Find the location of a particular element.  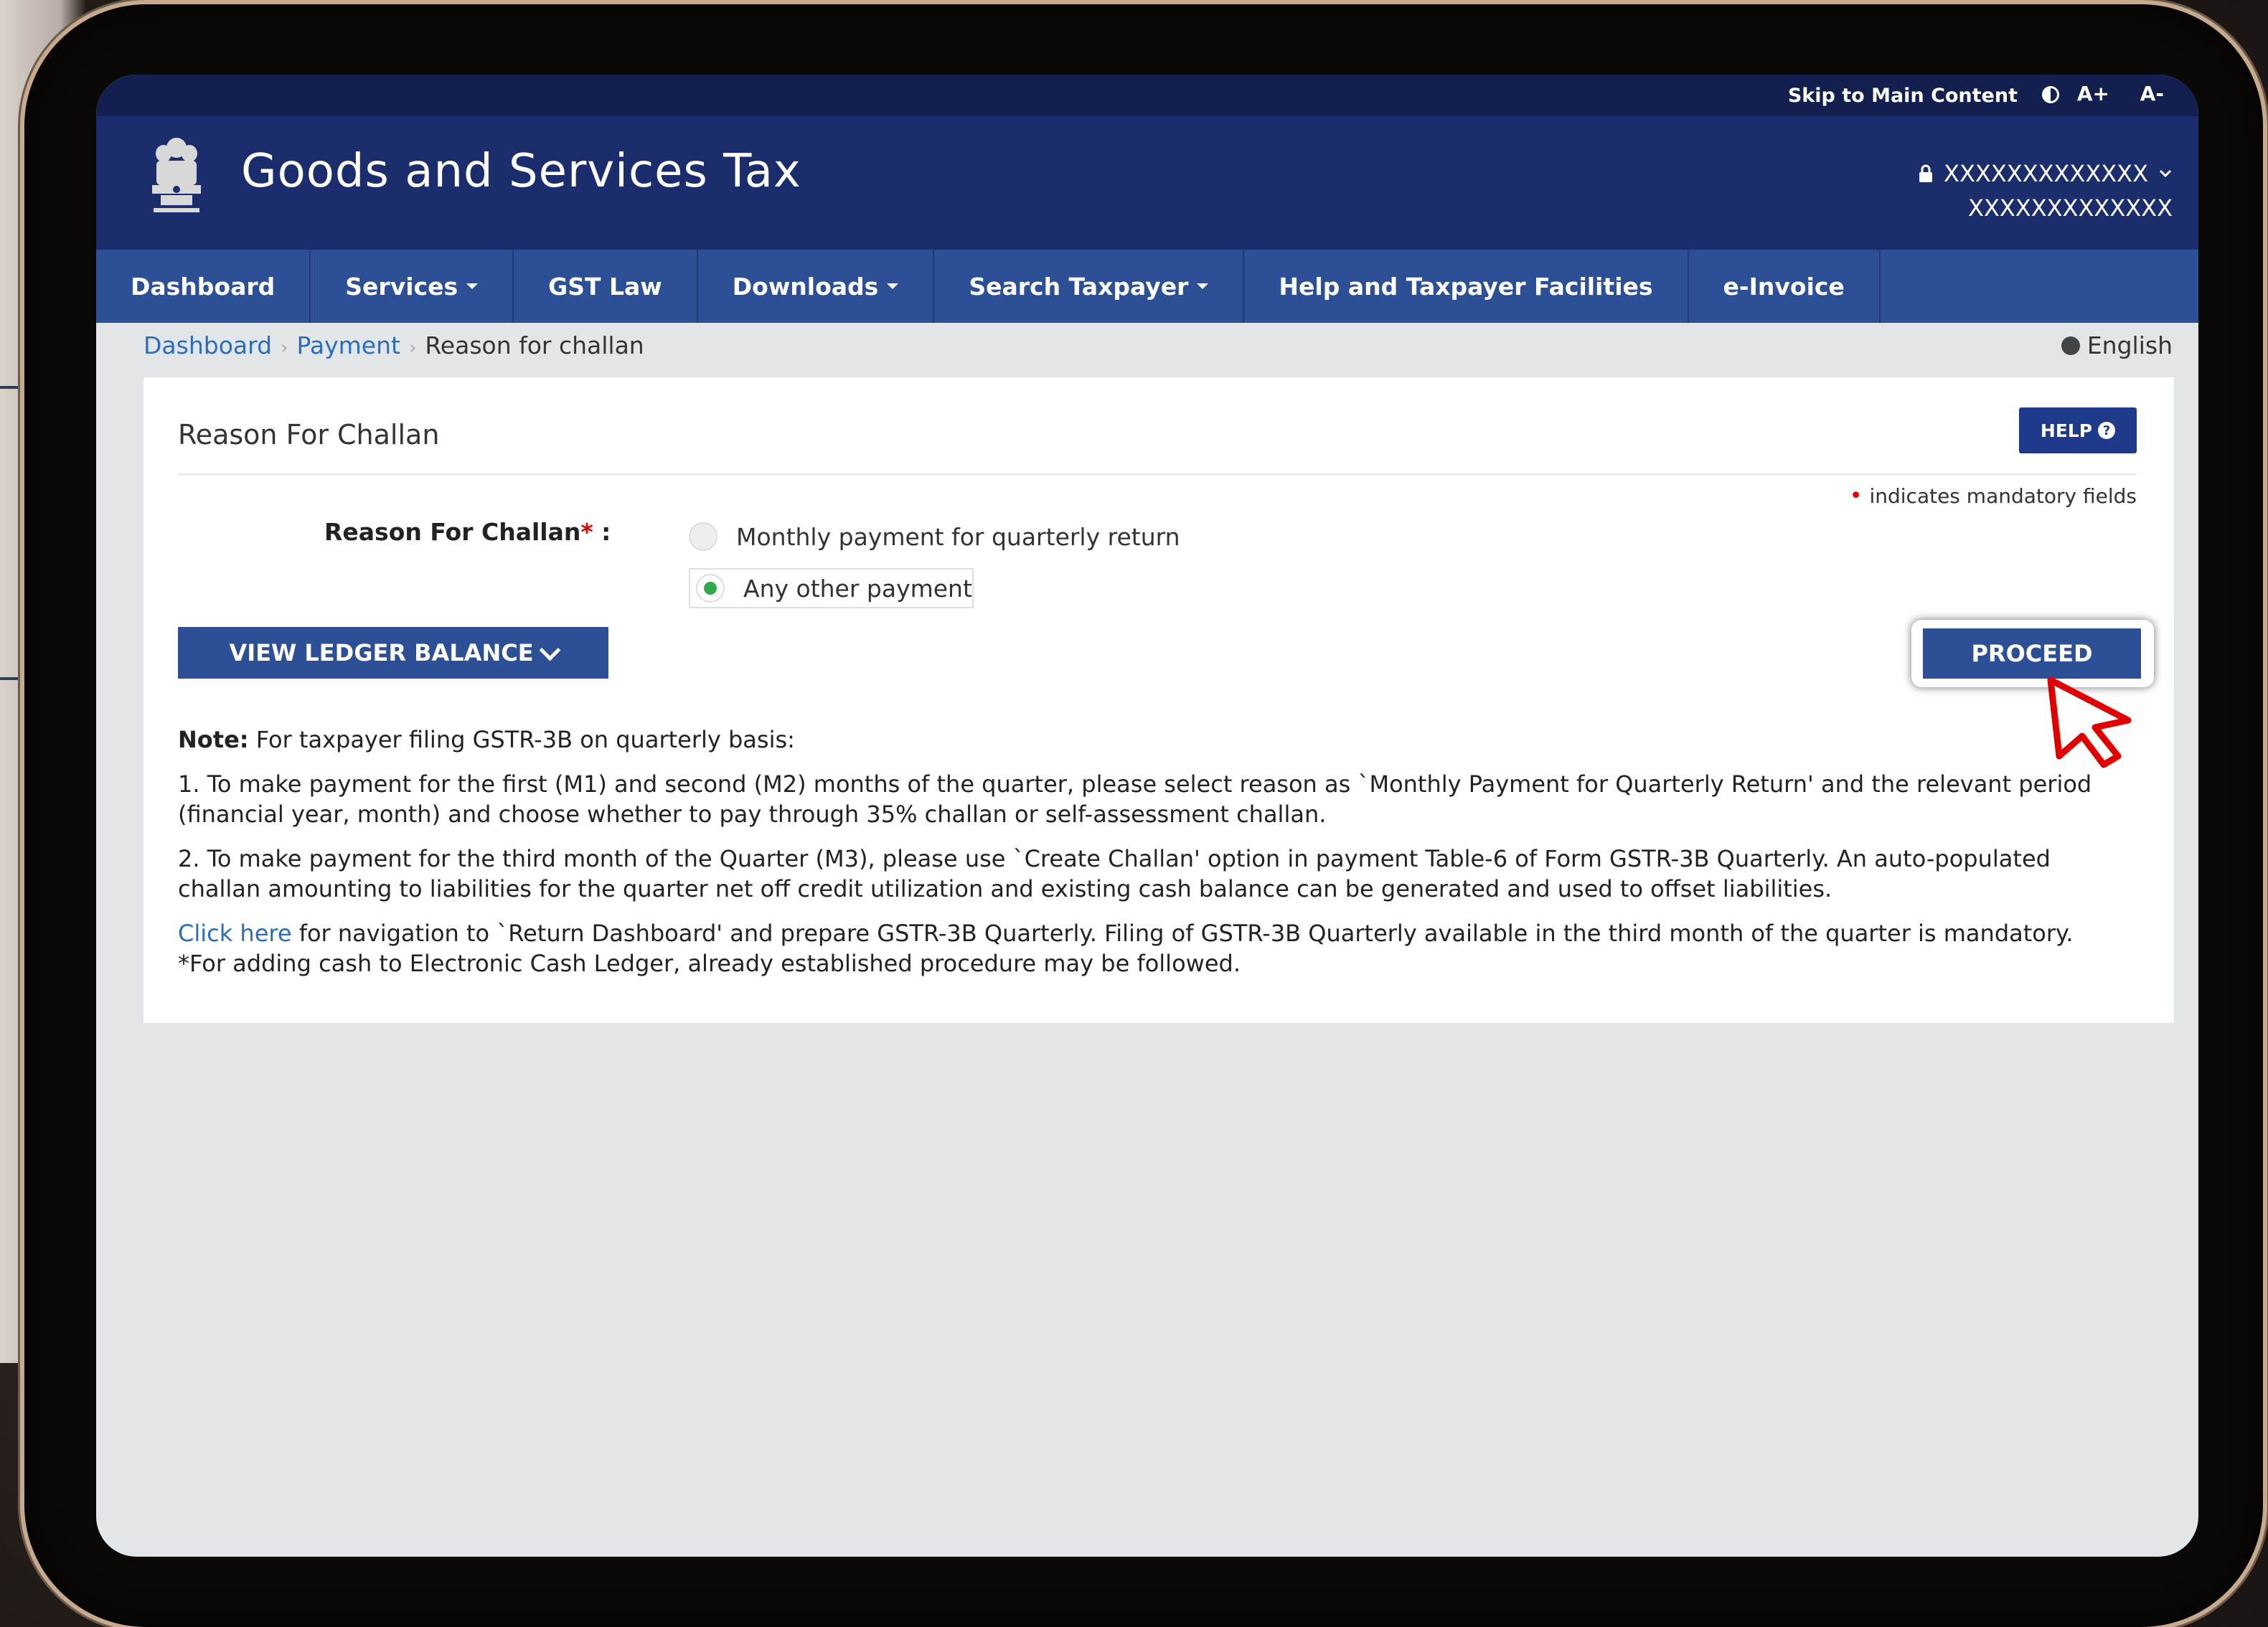

nav-label: Downloads is located at coordinates (805, 286).